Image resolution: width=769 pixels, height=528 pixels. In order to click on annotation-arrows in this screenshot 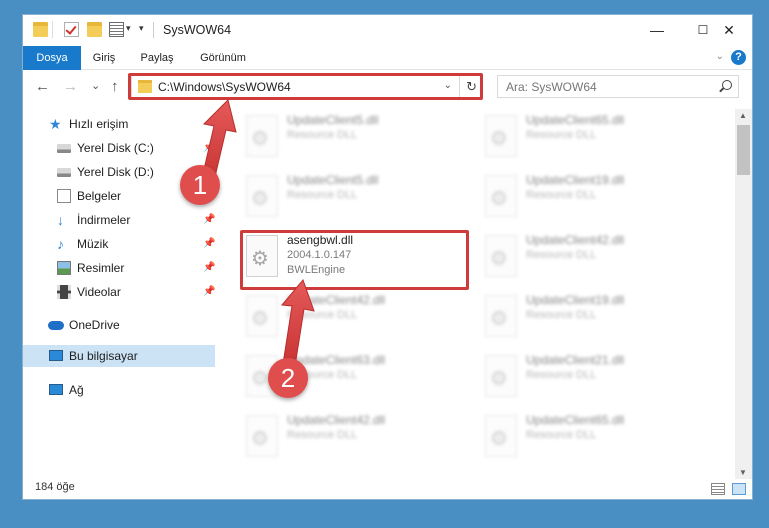, I will do `click(258, 233)`.